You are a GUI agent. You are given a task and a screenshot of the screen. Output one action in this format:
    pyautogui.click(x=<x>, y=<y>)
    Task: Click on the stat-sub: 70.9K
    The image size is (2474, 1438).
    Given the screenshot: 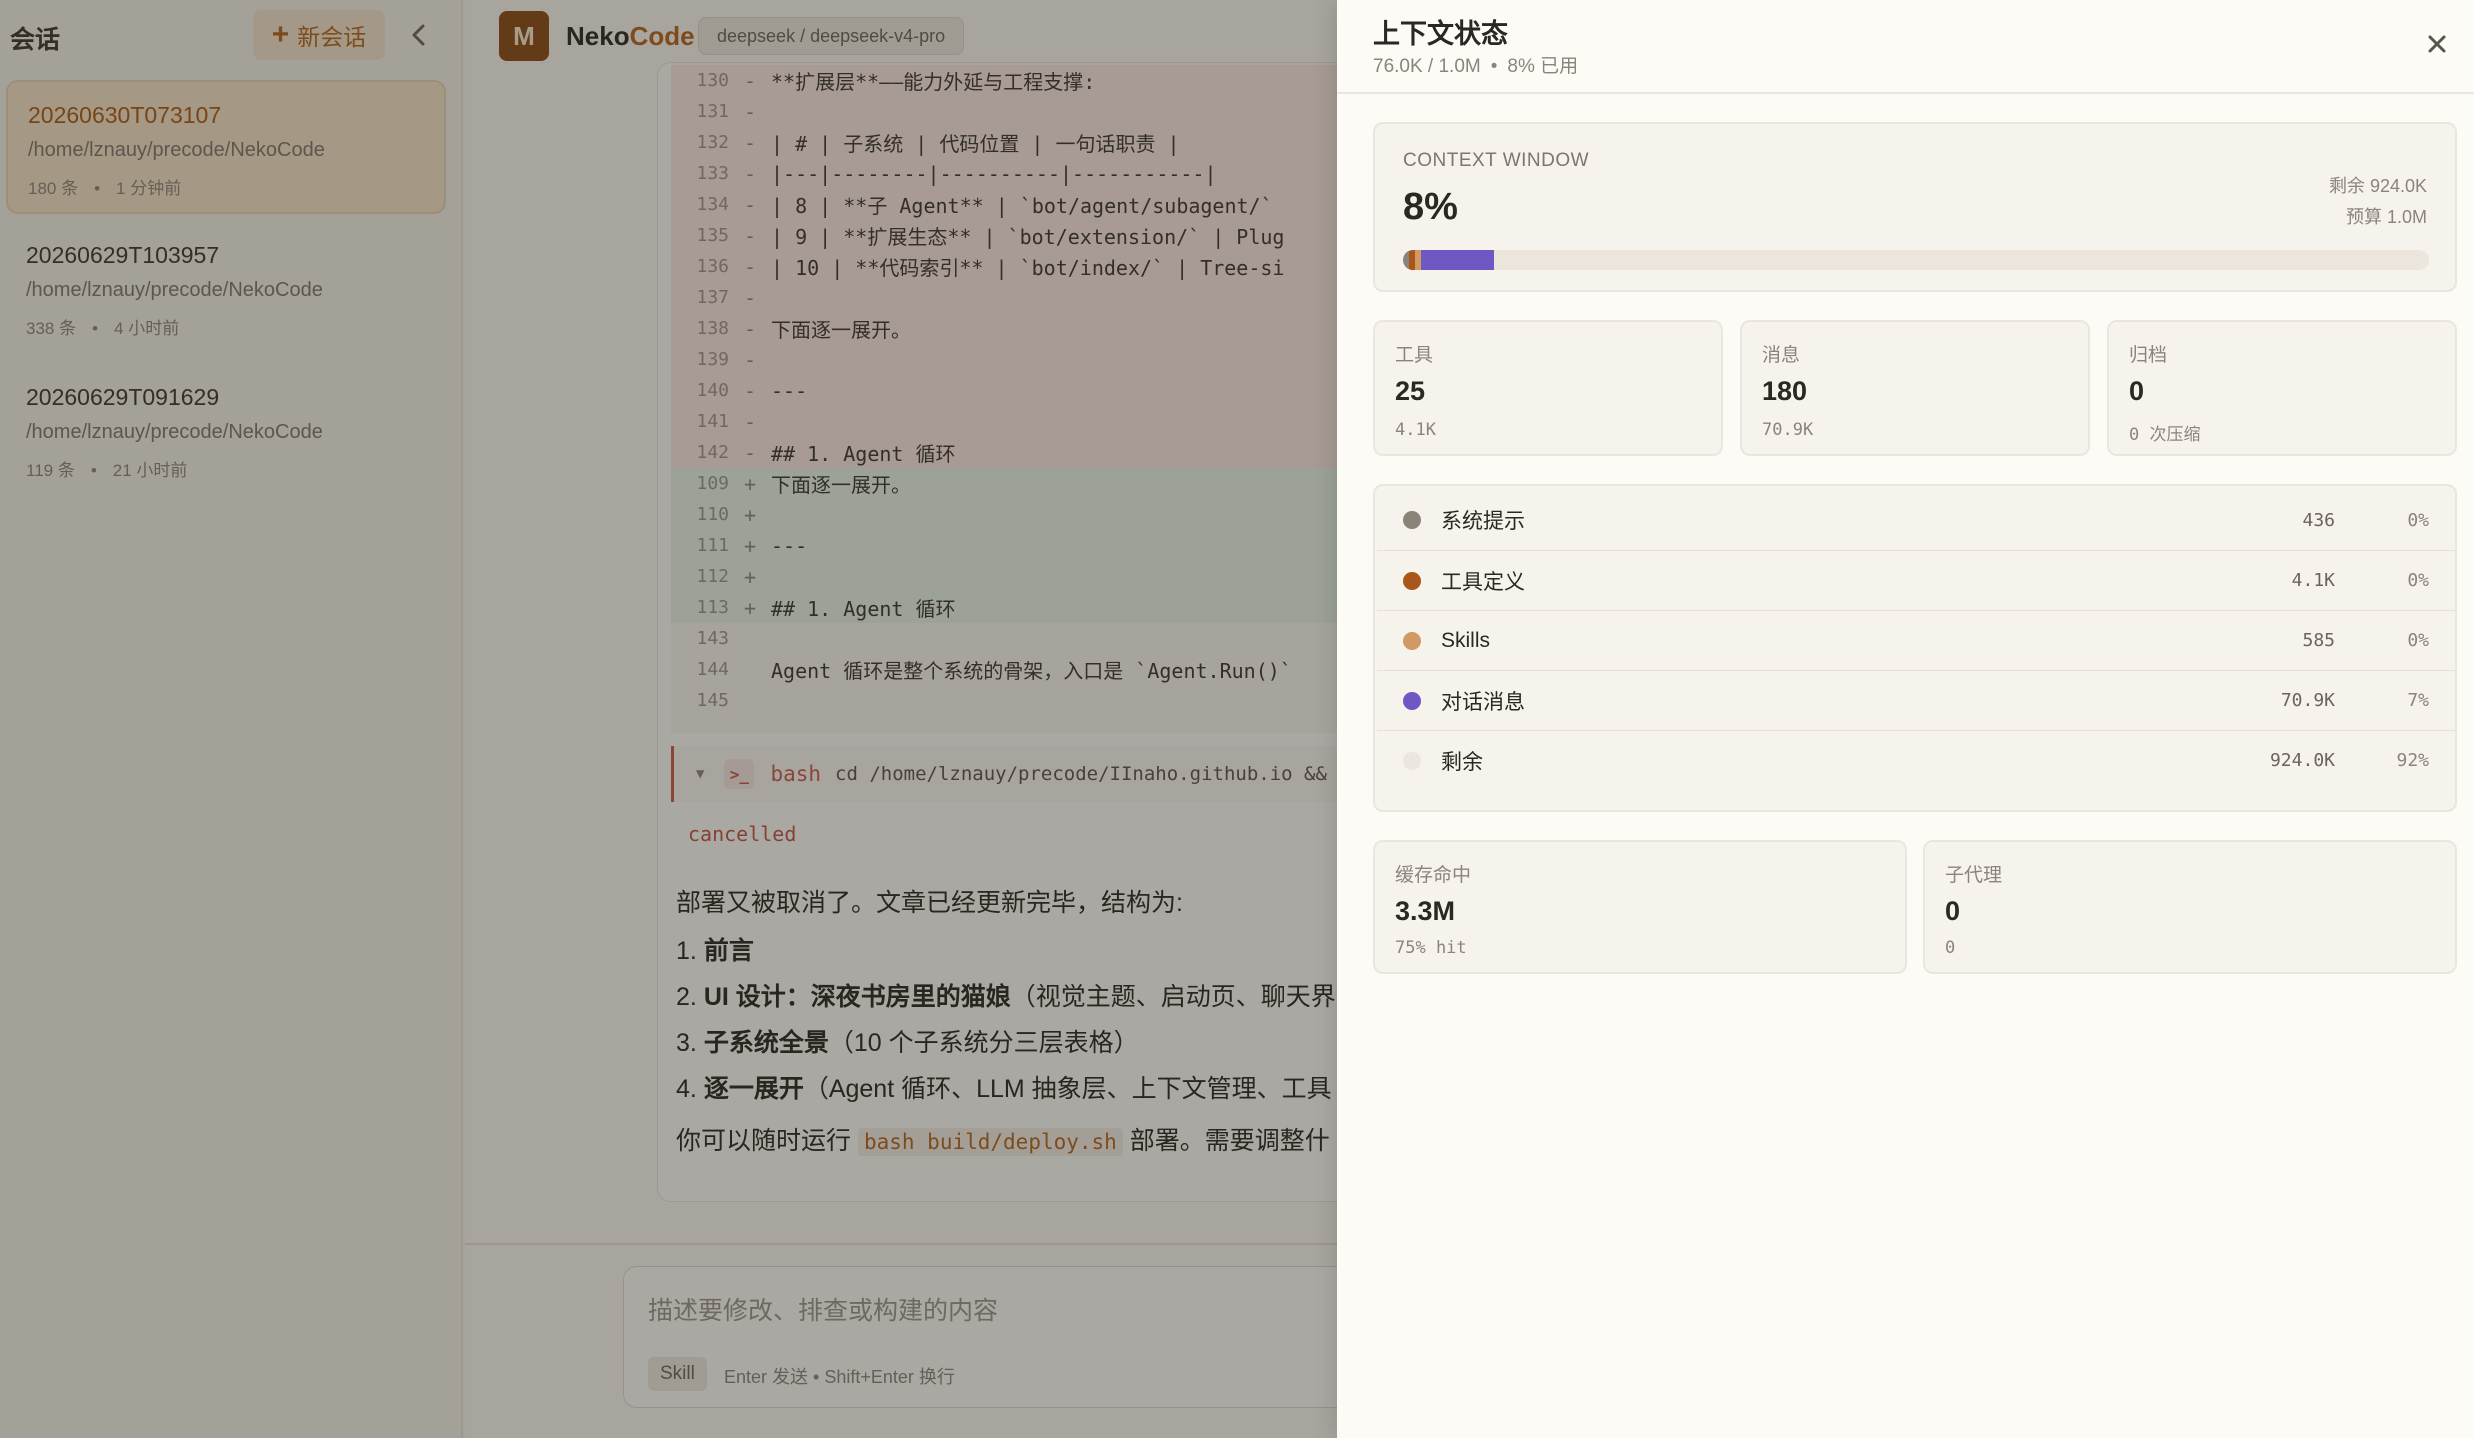 What is the action you would take?
    pyautogui.click(x=1788, y=430)
    